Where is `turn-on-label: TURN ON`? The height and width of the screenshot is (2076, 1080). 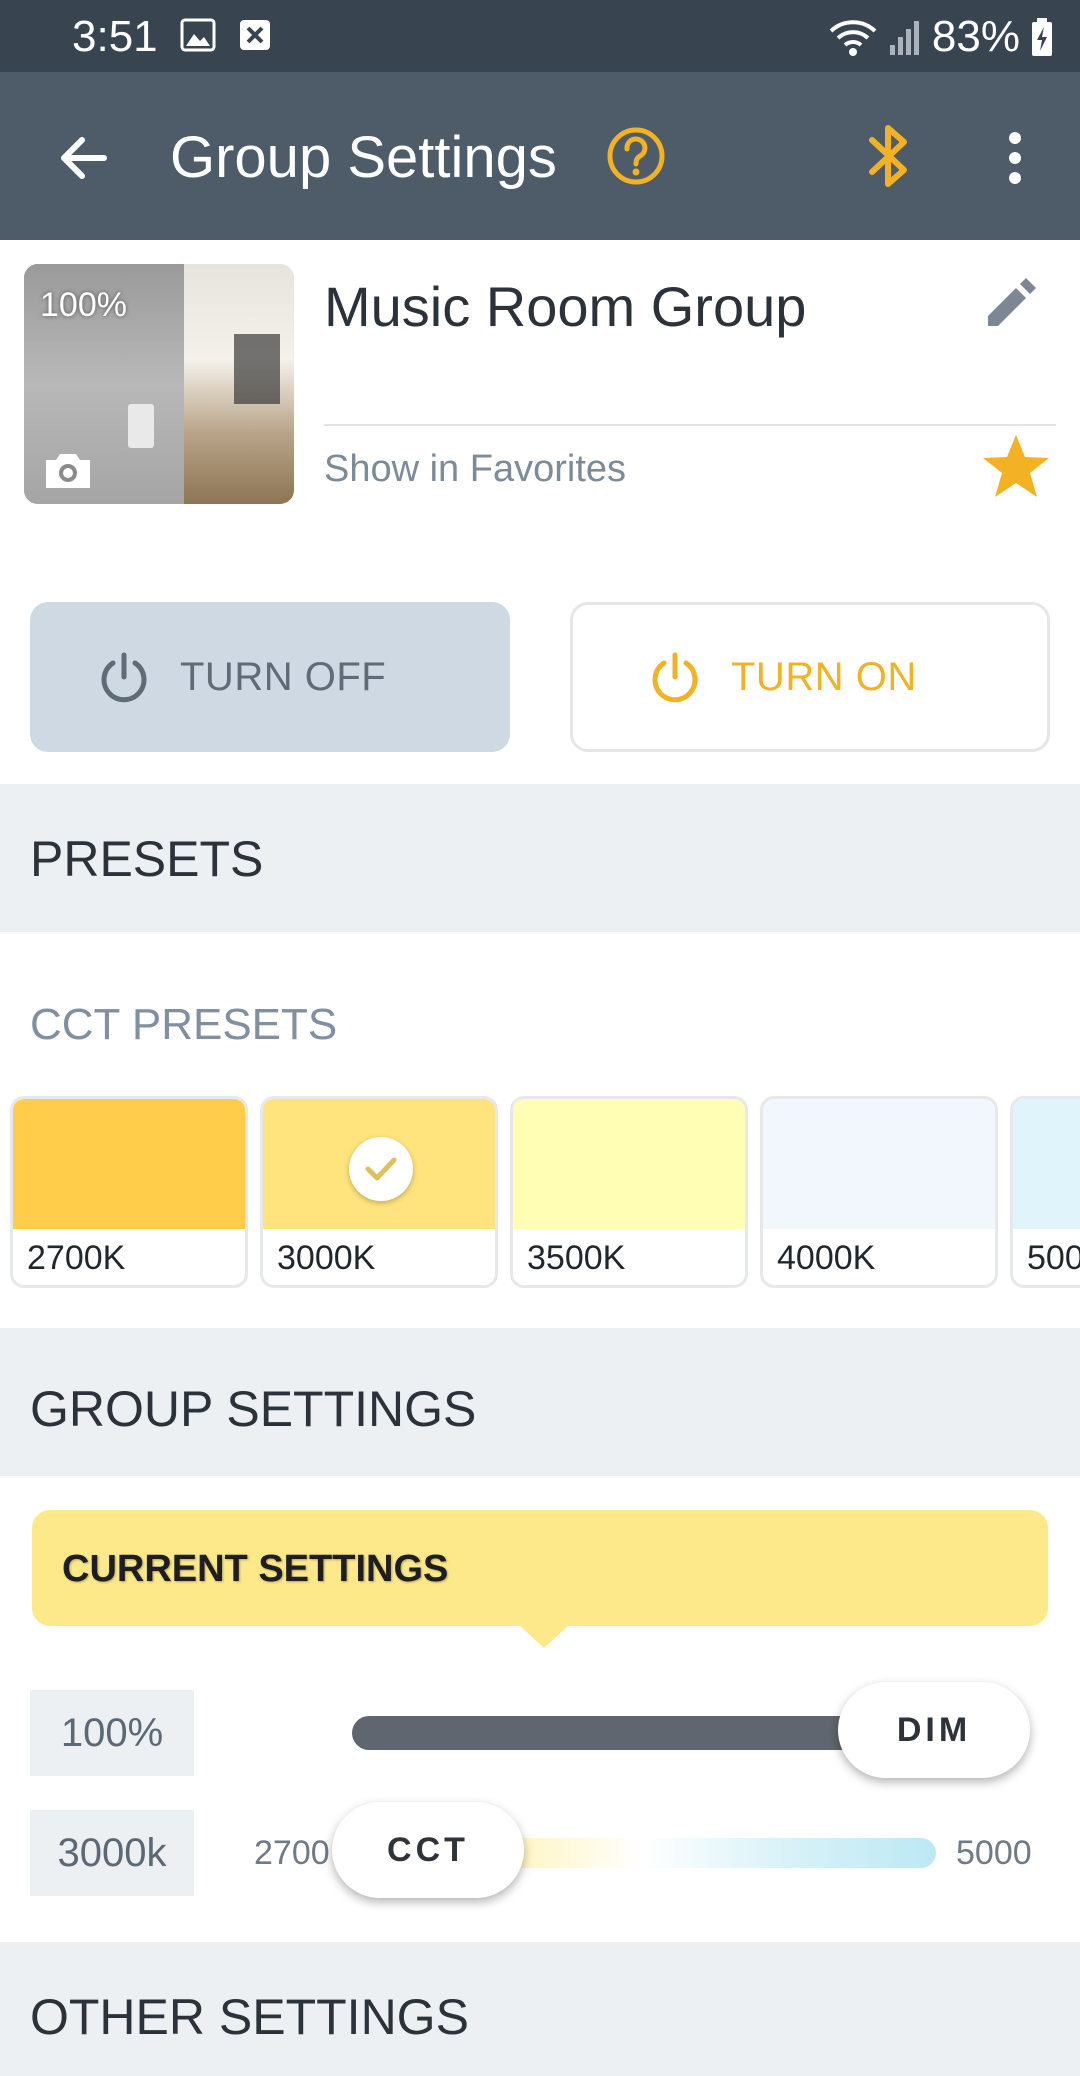
turn-on-label: TURN ON is located at coordinates (824, 676).